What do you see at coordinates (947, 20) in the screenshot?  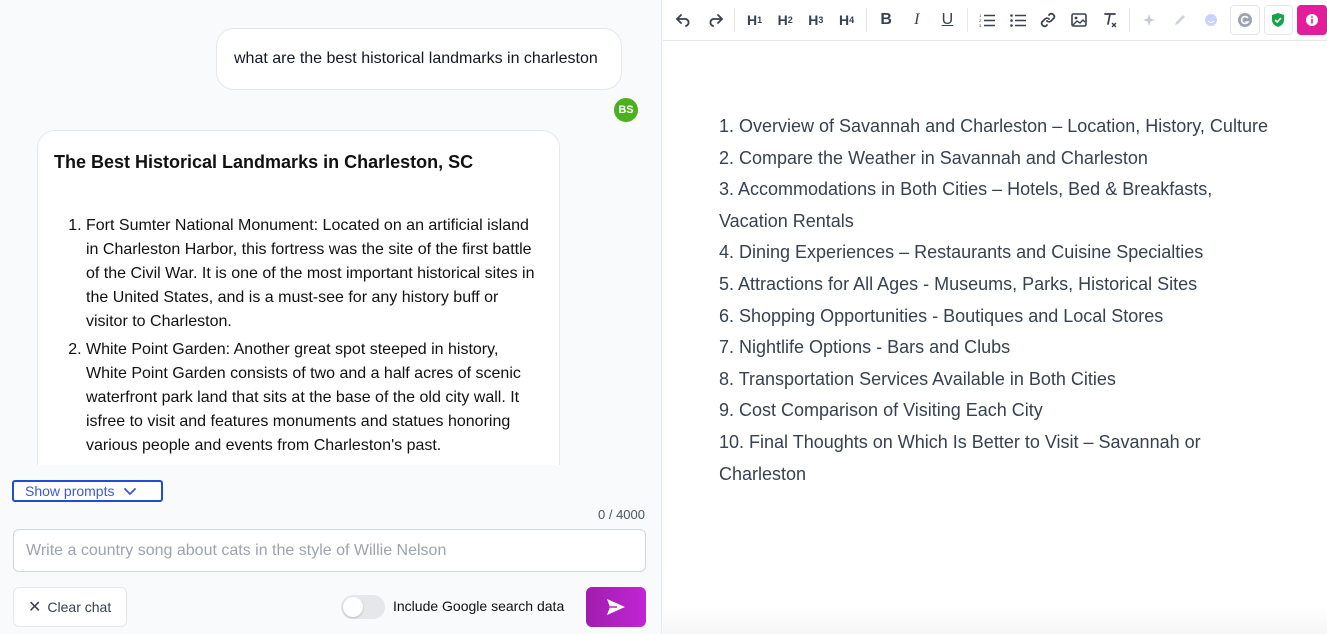 I see `underline-button: U` at bounding box center [947, 20].